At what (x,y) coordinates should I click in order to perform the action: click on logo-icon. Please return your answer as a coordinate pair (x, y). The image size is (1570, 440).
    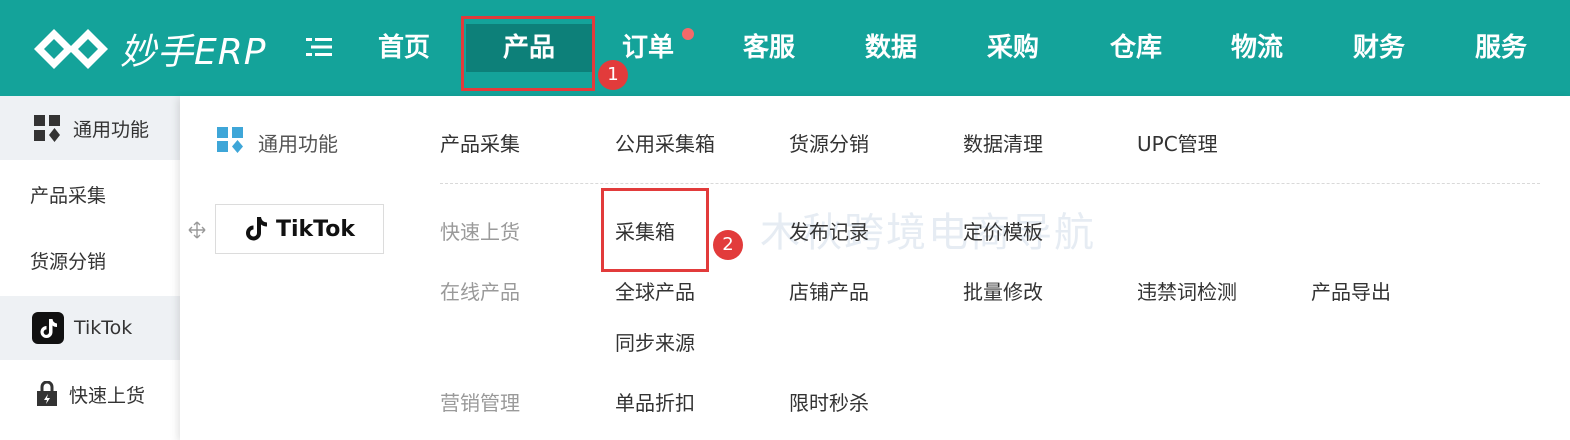
    Looking at the image, I should click on (71, 49).